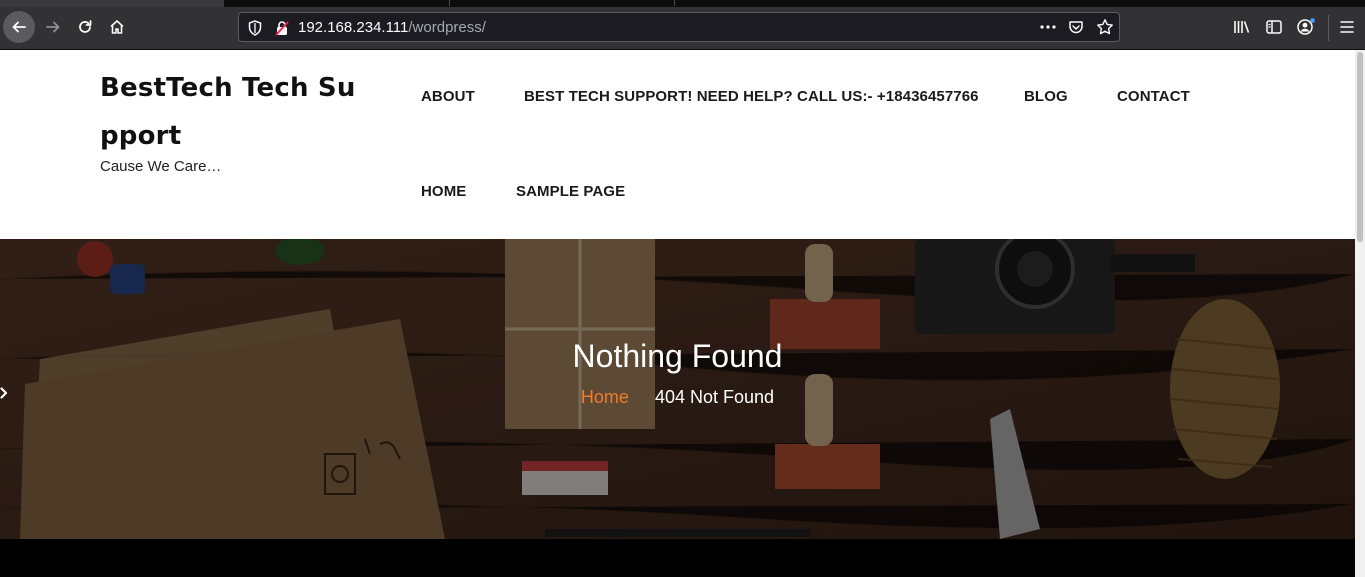 The width and height of the screenshot is (1365, 577). Describe the element at coordinates (282, 28) in the screenshot. I see `insecure-lock-icon` at that location.